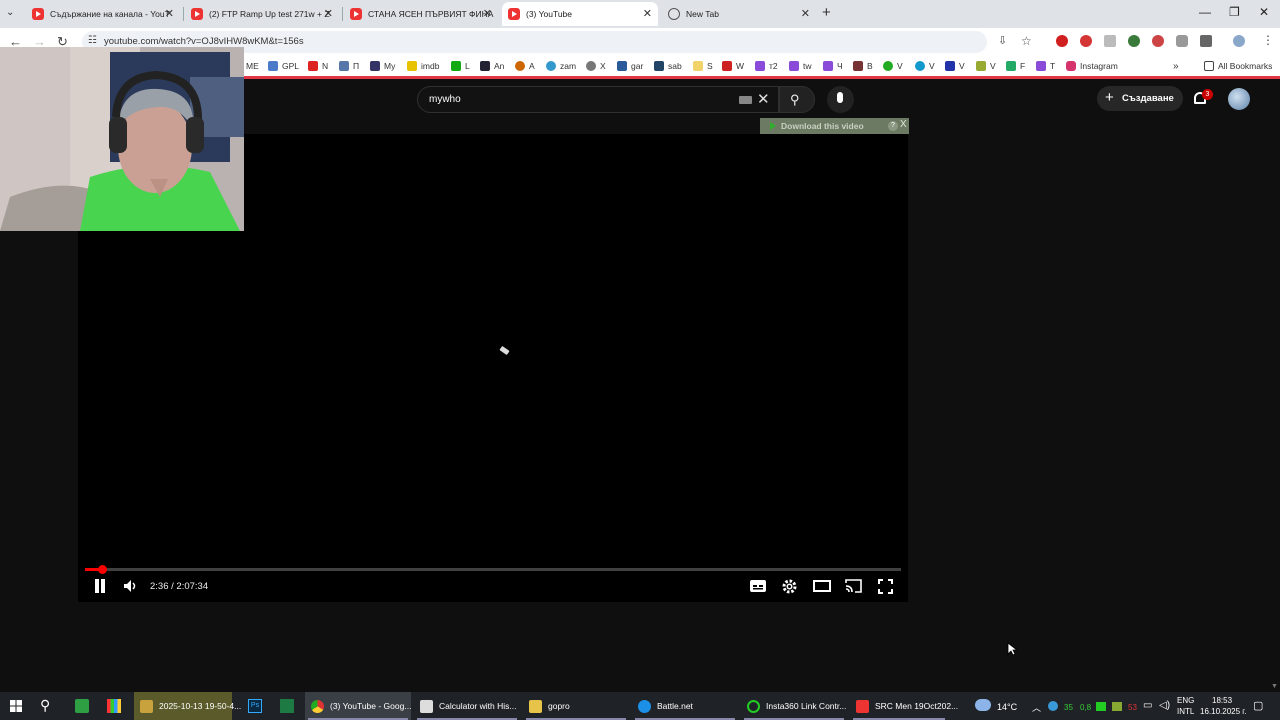  I want to click on bookmark-item: S, so click(703, 66).